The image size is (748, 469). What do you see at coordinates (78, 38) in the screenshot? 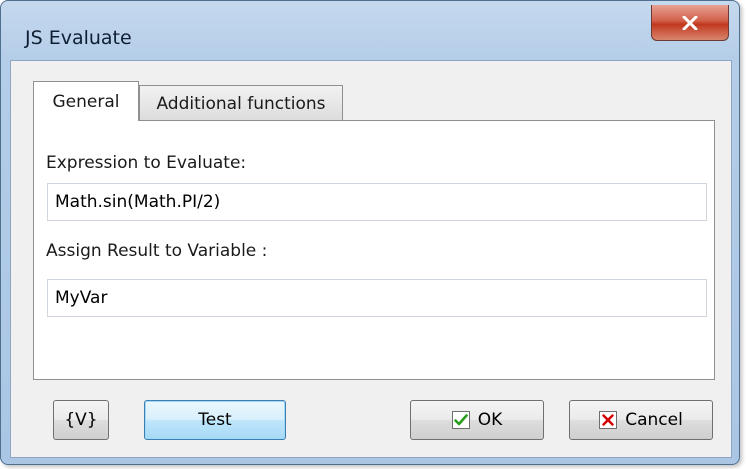
I see `window-title: JS Evaluate` at bounding box center [78, 38].